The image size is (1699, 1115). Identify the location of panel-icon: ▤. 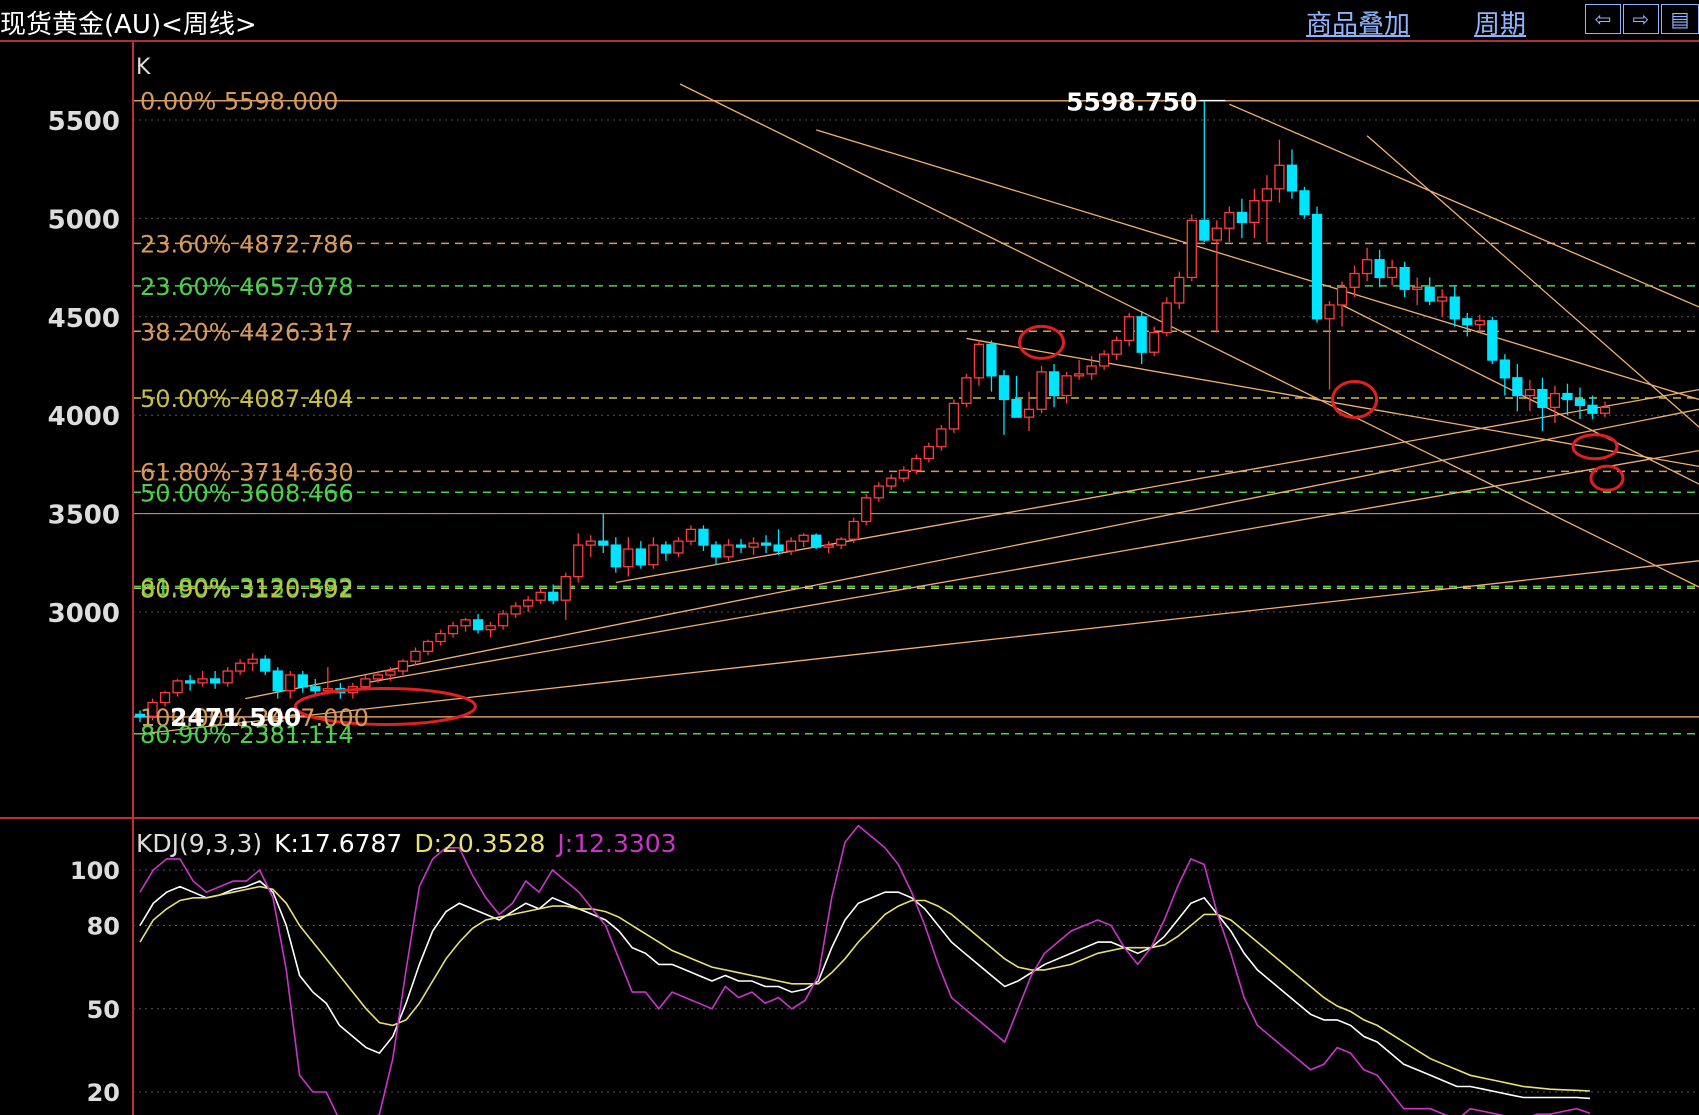
(1680, 19).